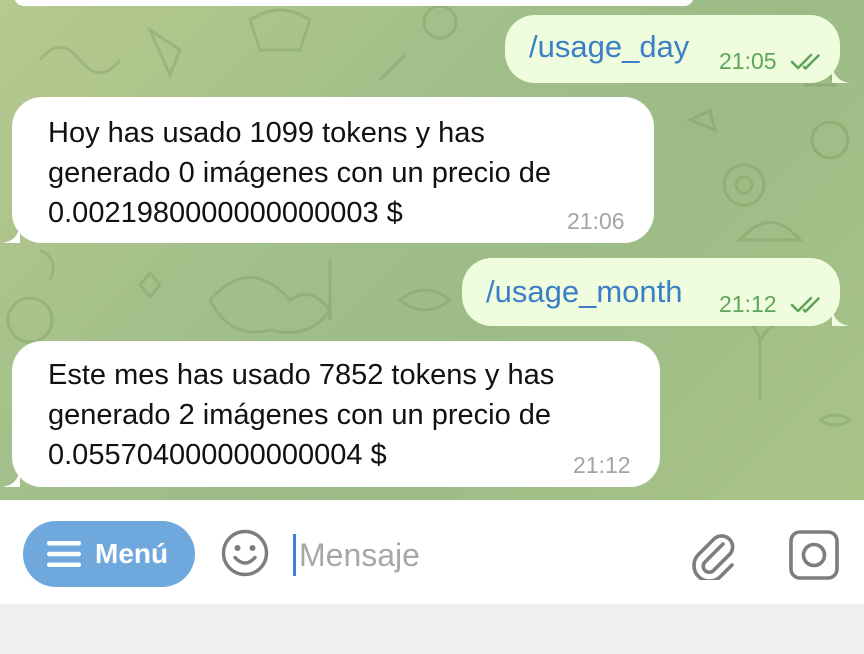  I want to click on command-link: /usage_day, so click(609, 47).